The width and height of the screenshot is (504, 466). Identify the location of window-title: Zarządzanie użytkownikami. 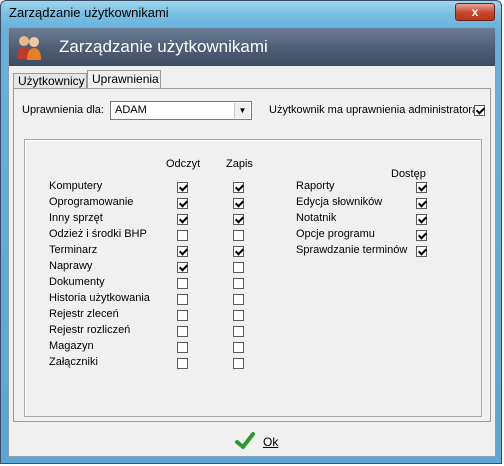
(89, 12).